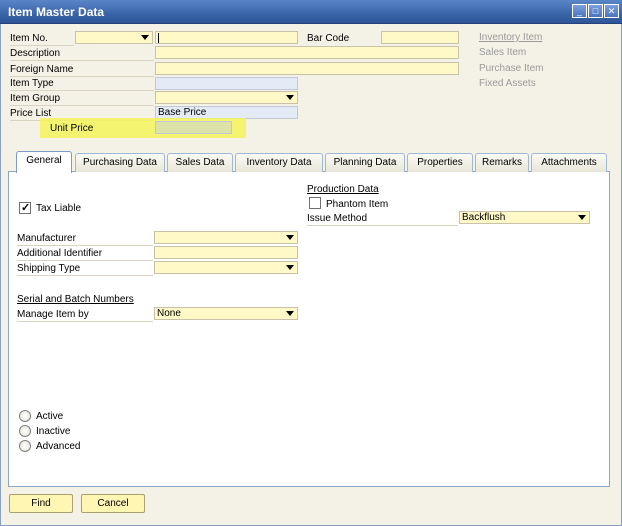  I want to click on active-label: Active, so click(50, 416).